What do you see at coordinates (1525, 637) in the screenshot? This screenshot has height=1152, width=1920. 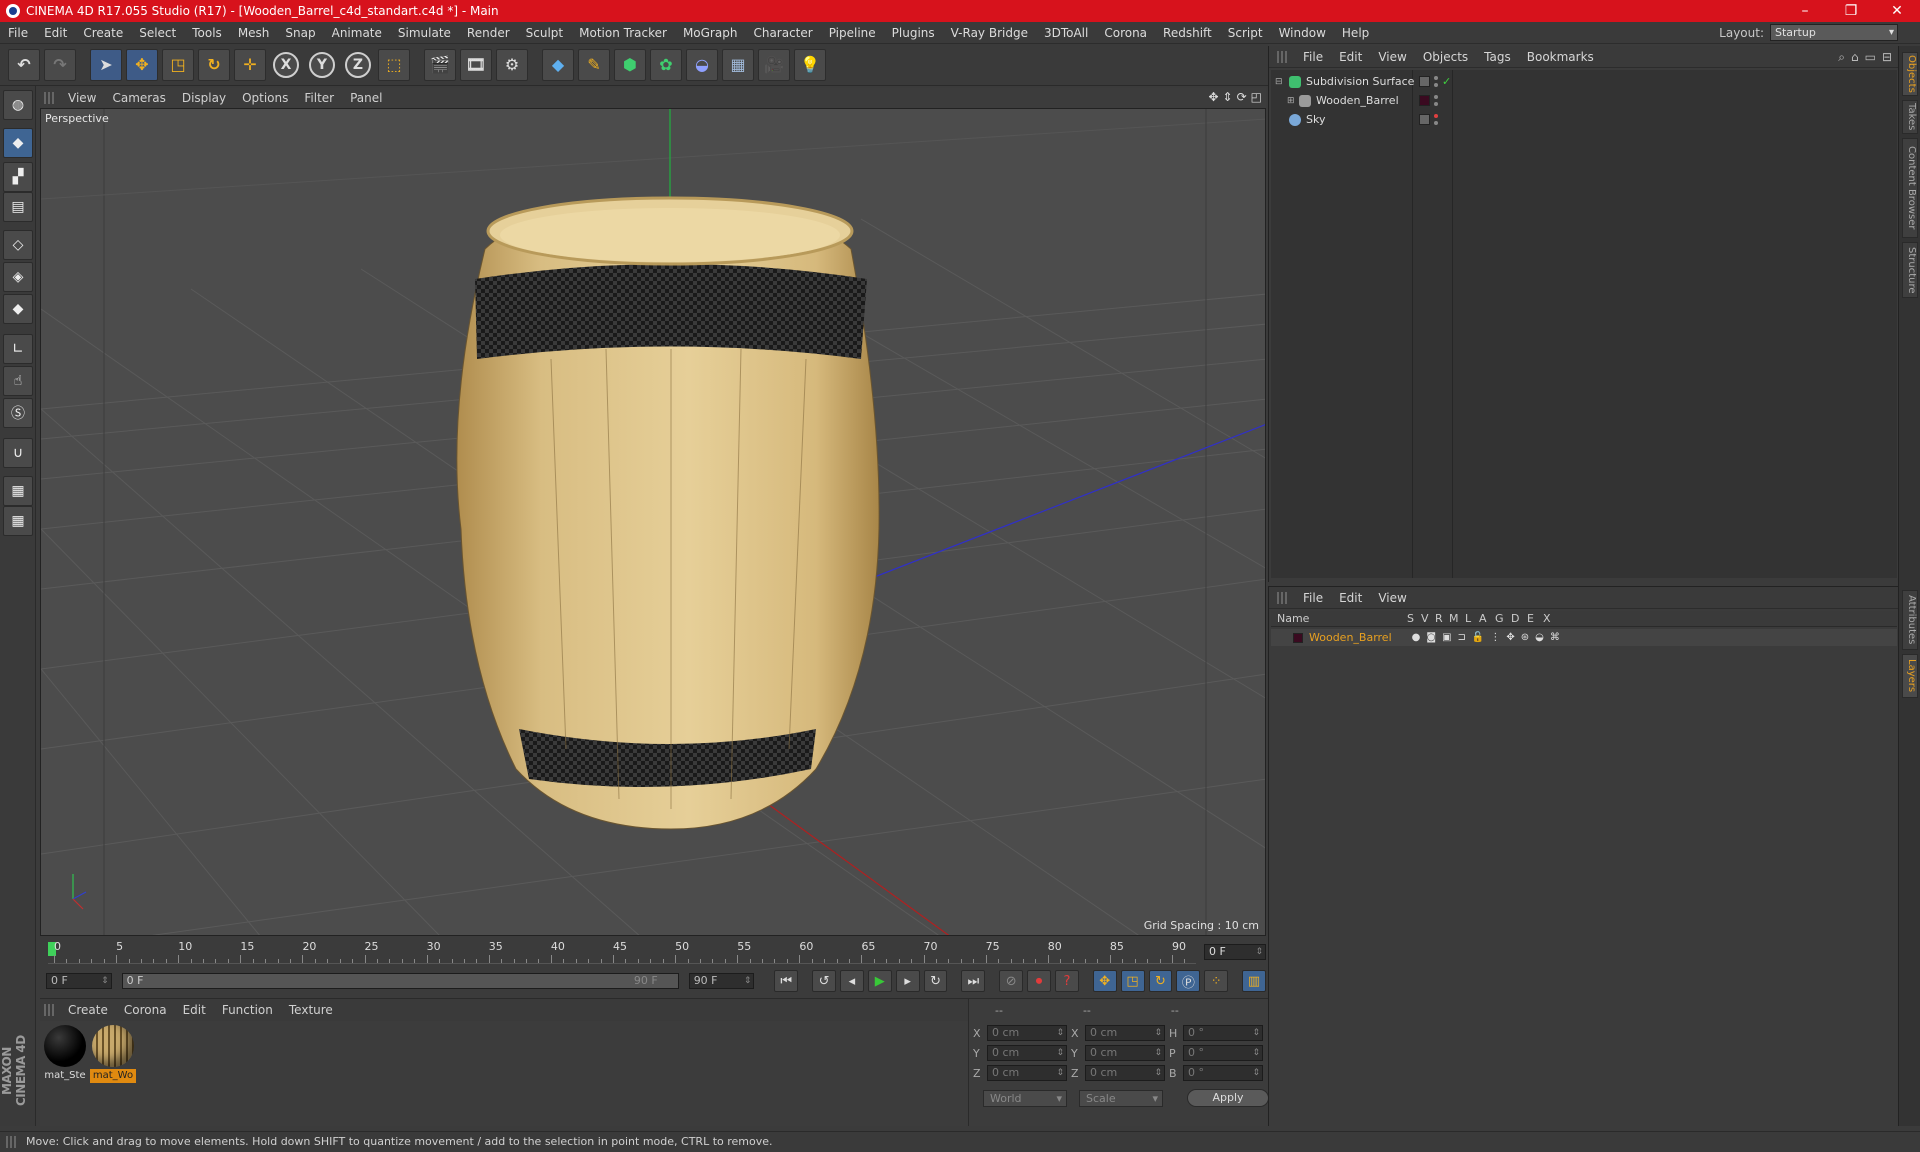 I see `deformer-toggle-icon: ⊛` at bounding box center [1525, 637].